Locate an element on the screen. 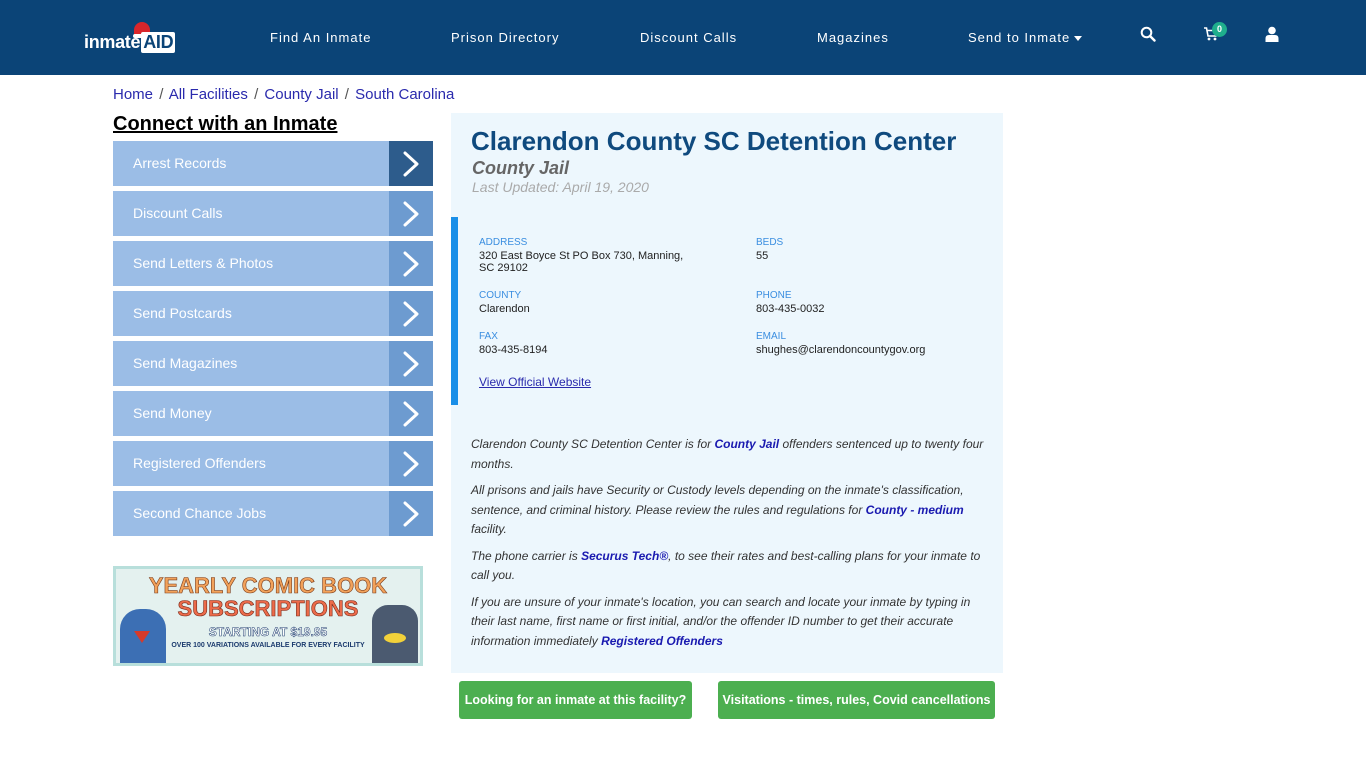 The height and width of the screenshot is (768, 1366). address-line1: 320 East Boyce St PO Box 730, Manning, is located at coordinates (581, 256).